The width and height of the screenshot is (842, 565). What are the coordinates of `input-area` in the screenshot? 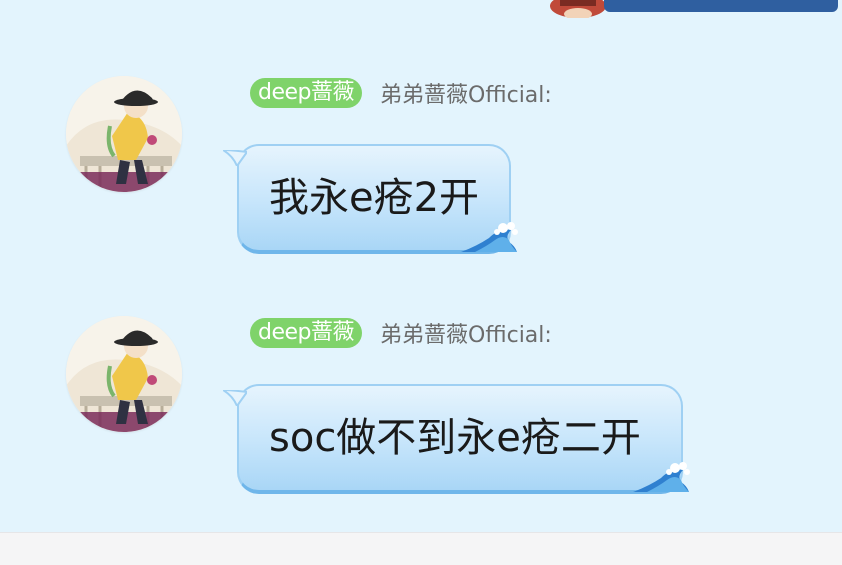 It's located at (421, 548).